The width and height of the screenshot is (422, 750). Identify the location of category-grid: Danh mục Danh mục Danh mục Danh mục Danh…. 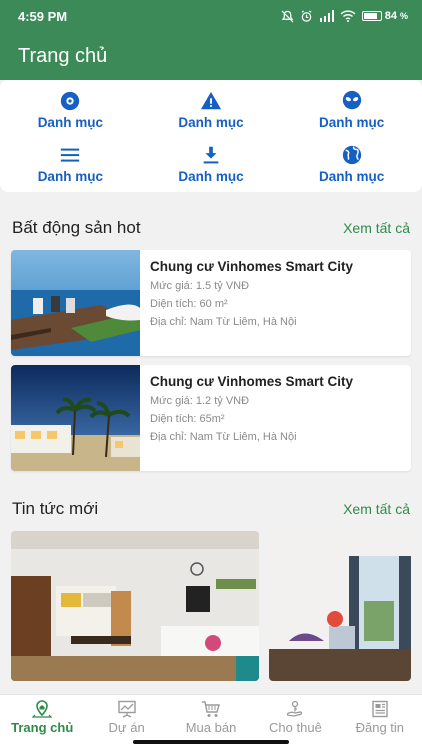
(211, 136).